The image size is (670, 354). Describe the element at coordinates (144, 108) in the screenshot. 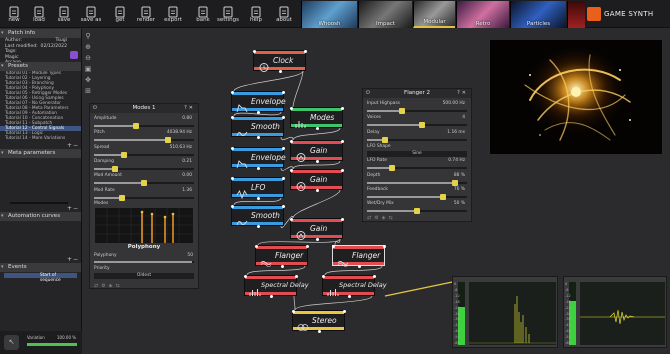

I see `modes-panel-title: ⏻ Modes 1 ?✕` at that location.